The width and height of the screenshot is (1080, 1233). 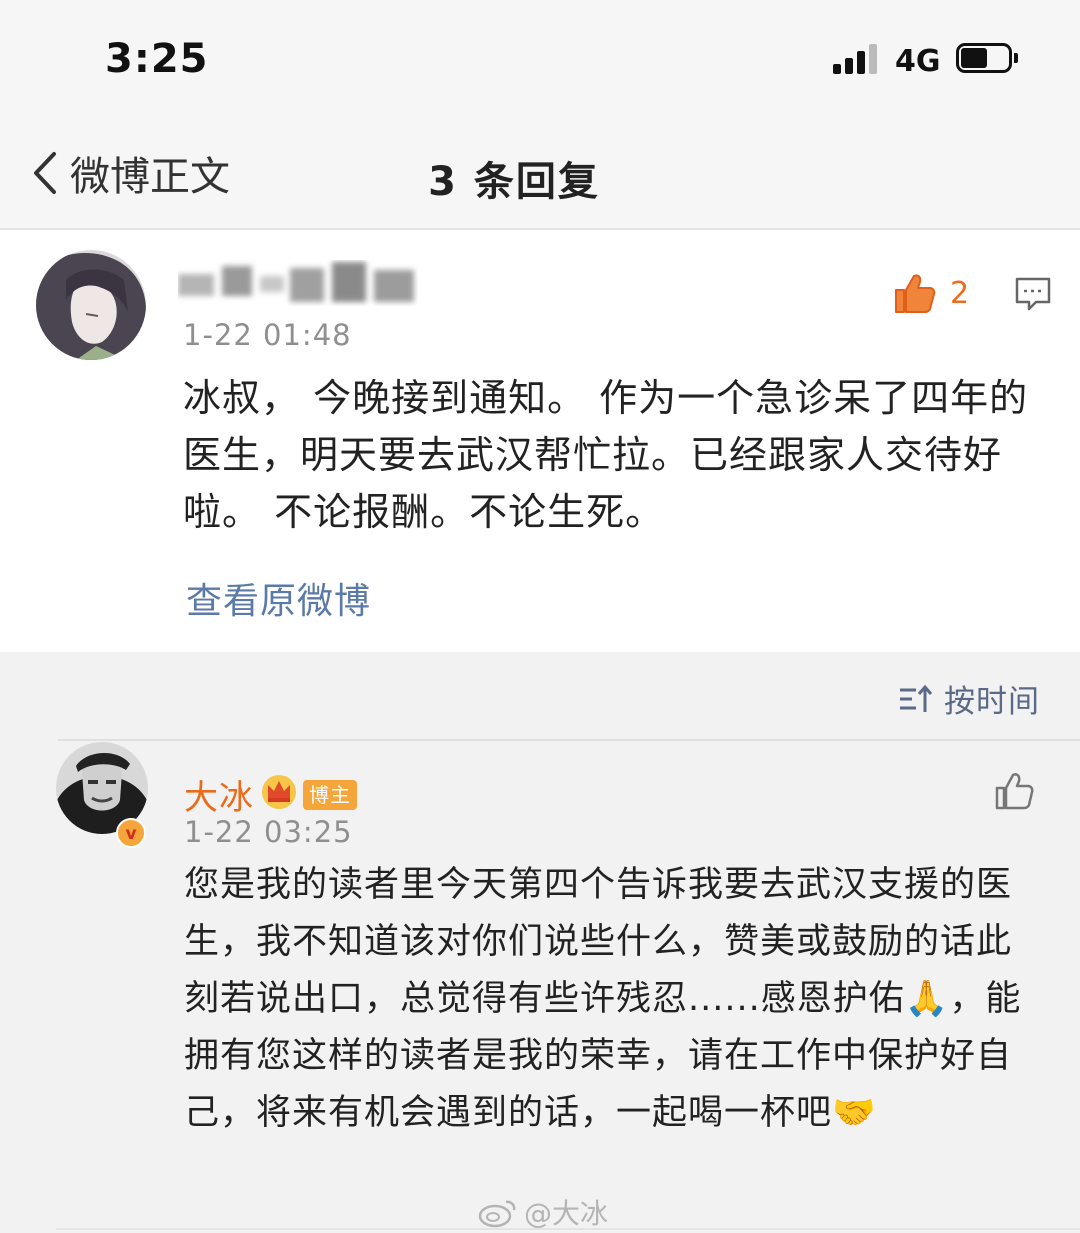 I want to click on nav-bar: 微博正文 3 条回复, so click(x=540, y=172).